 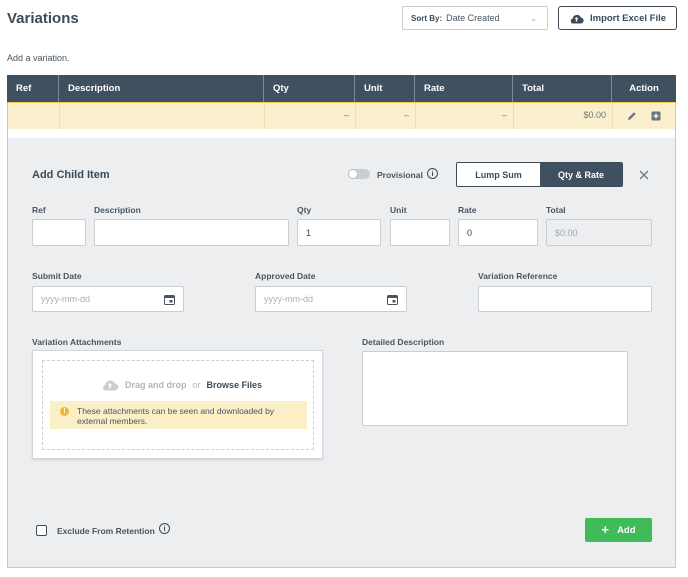 I want to click on column-header-total: Total, so click(x=562, y=88).